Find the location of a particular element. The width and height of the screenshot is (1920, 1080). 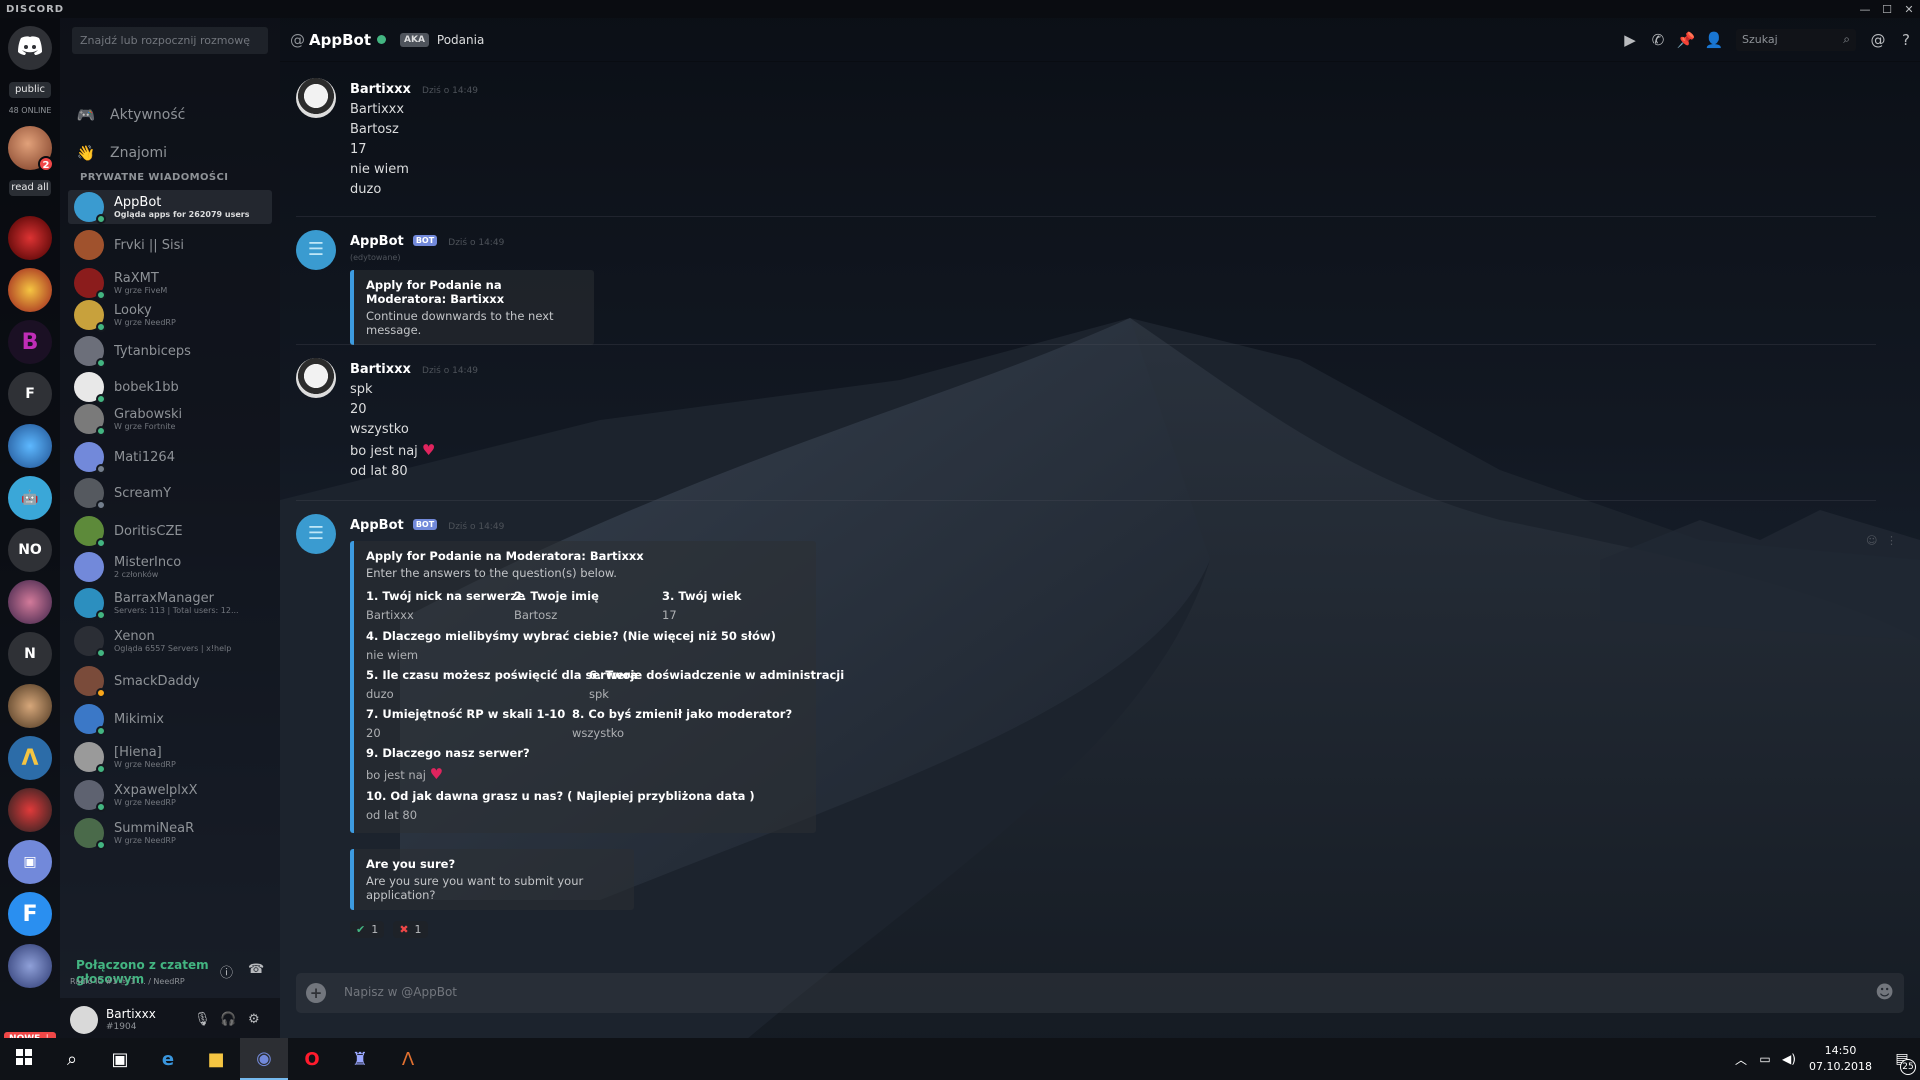

disconnect-call-icon: ☎ is located at coordinates (256, 969).